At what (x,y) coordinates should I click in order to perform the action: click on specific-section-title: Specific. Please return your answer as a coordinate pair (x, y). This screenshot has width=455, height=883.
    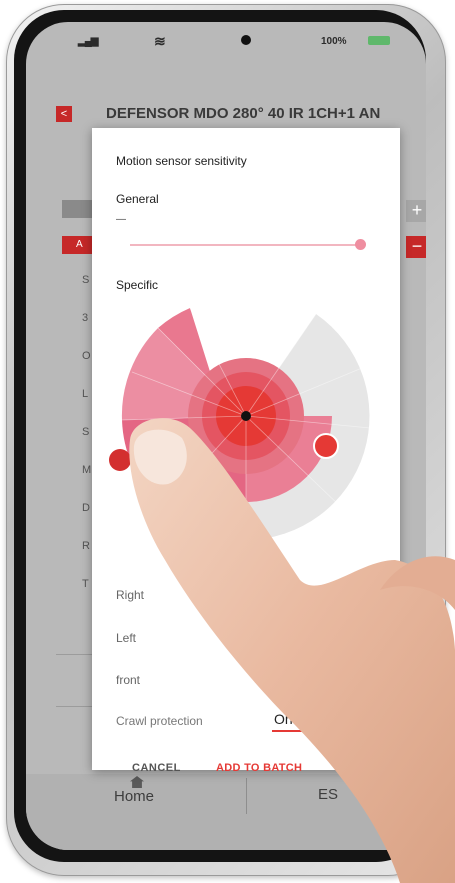
    Looking at the image, I should click on (137, 285).